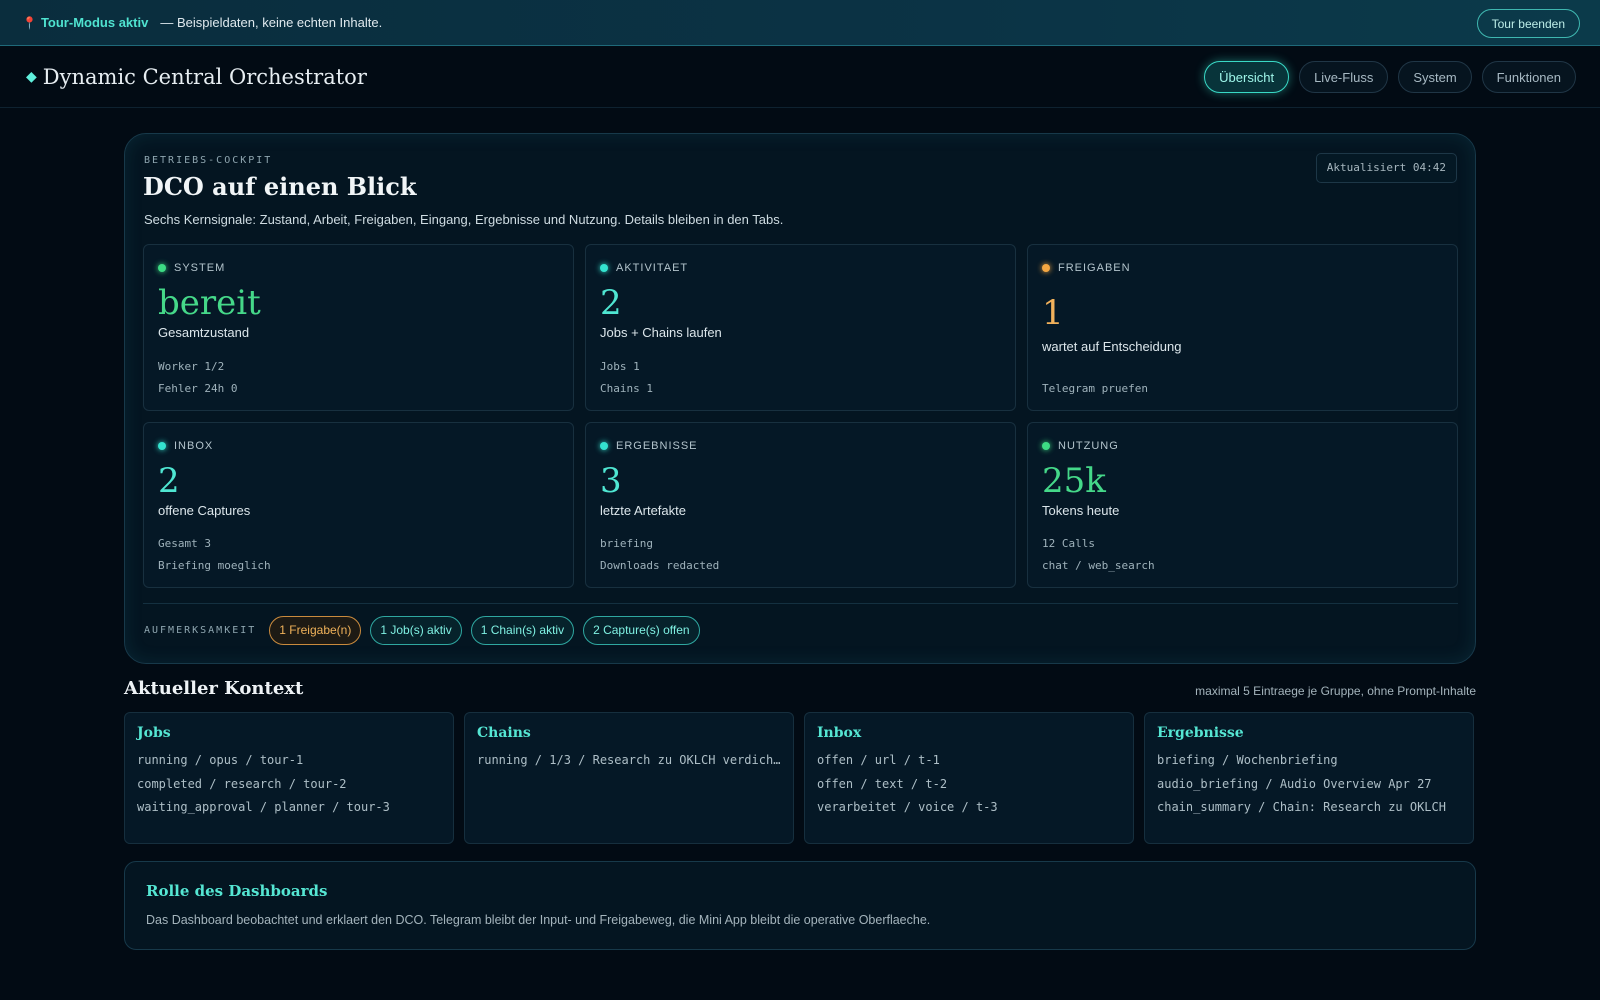 The width and height of the screenshot is (1600, 1000). Describe the element at coordinates (289, 785) in the screenshot. I see `list-item: completed / research / tour-2` at that location.